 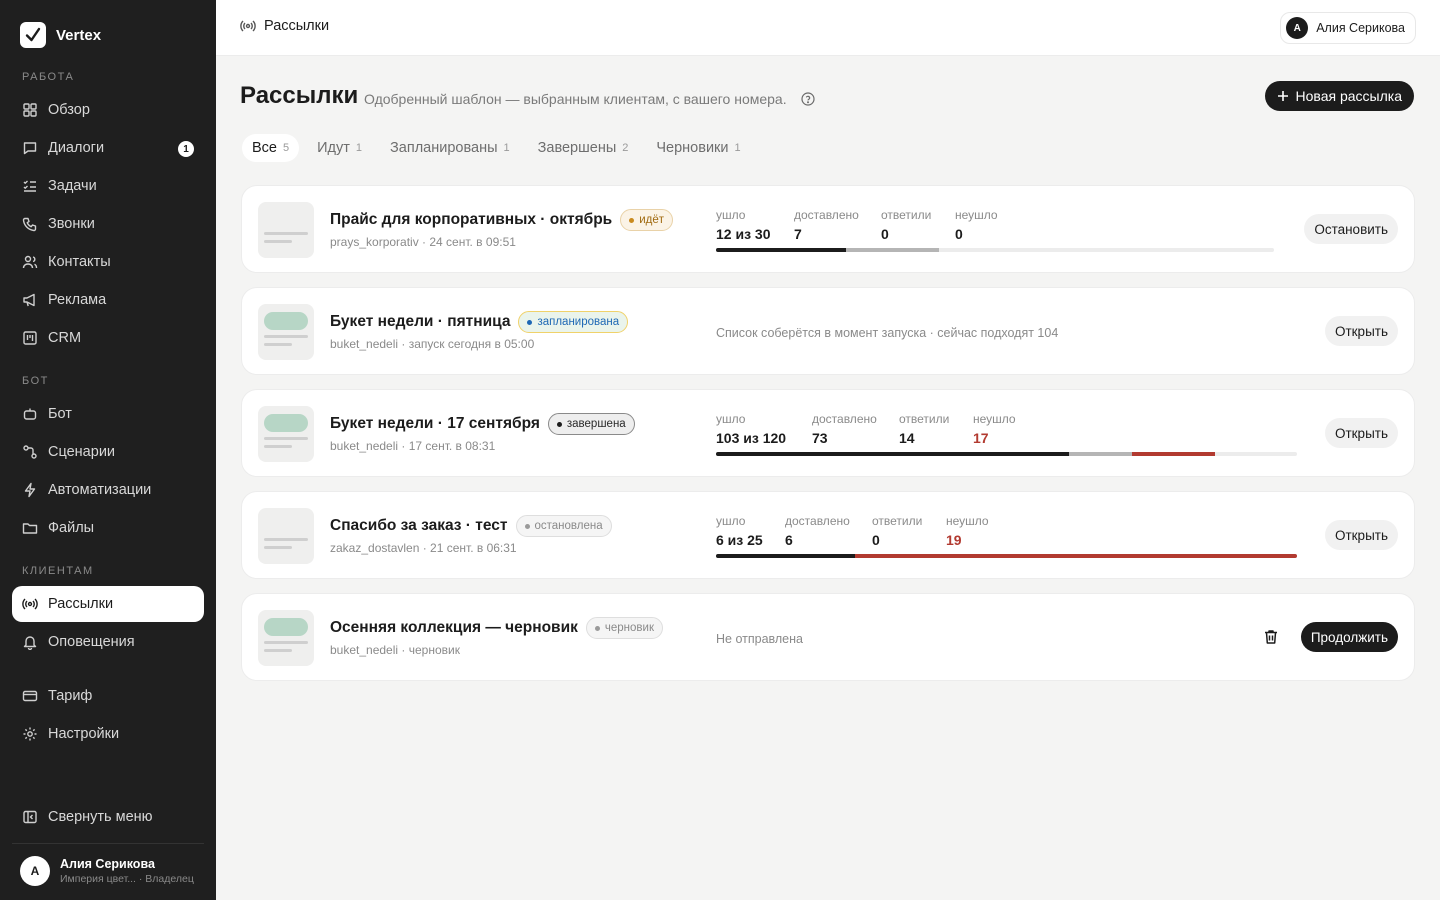 I want to click on stat-value-delivered: 73, so click(x=820, y=438).